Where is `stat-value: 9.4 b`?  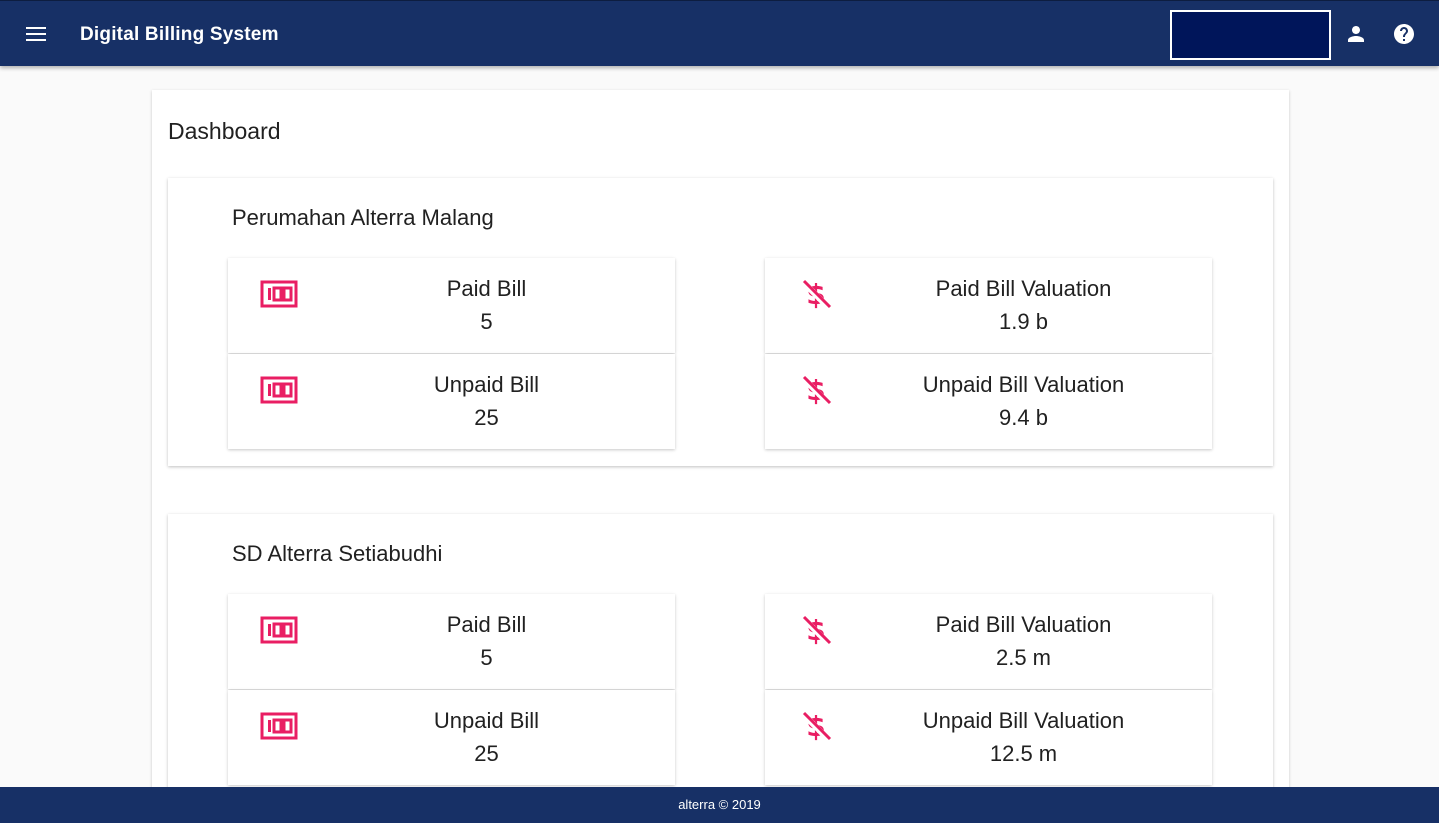 stat-value: 9.4 b is located at coordinates (1023, 417).